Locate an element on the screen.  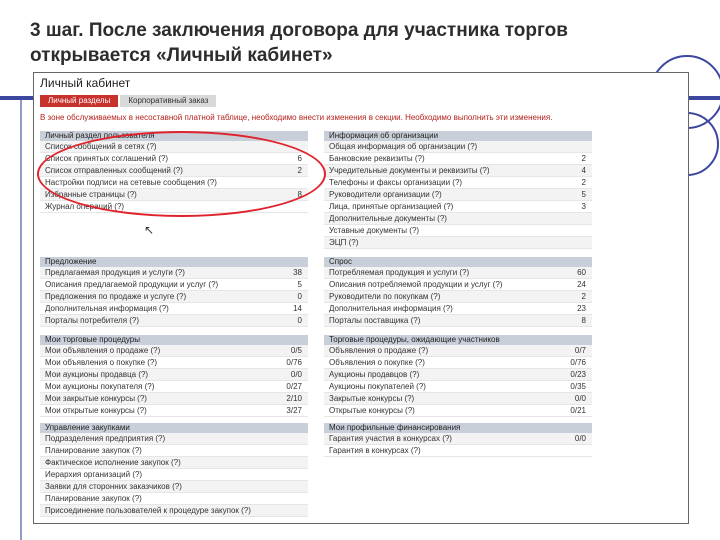
panel-row-link: Предложения по продаже и услуге (?) 0 is located at coordinates (174, 297).